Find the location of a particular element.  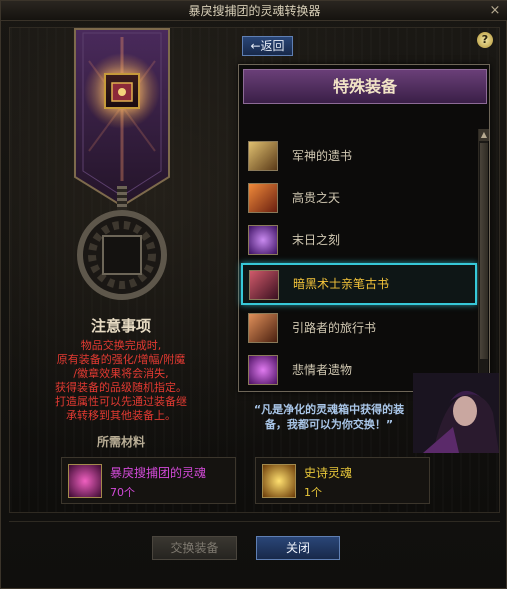

notice-line: /徽章效果将会消失, is located at coordinates (121, 373).